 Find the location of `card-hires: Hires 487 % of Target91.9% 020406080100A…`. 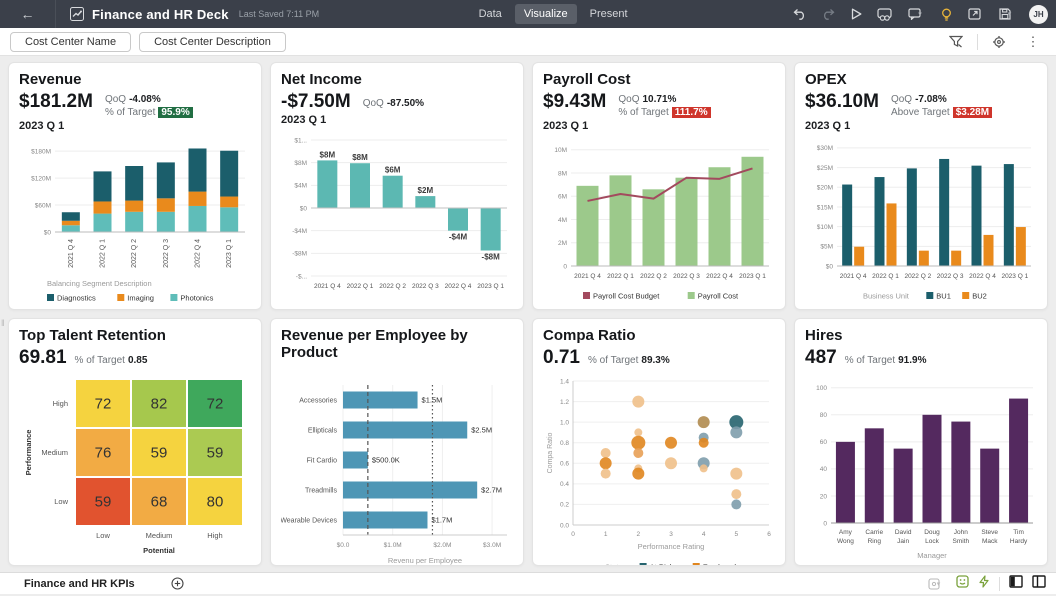

card-hires: Hires 487 % of Target91.9% 020406080100A… is located at coordinates (921, 442).